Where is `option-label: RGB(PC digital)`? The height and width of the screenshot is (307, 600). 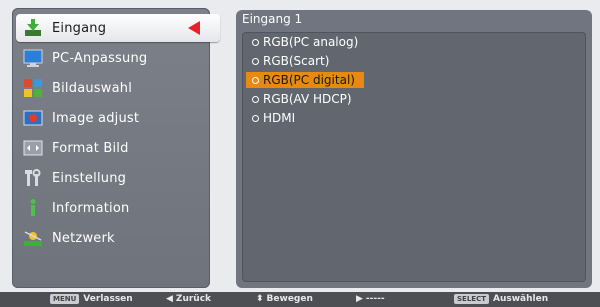
option-label: RGB(PC digital) is located at coordinates (309, 80).